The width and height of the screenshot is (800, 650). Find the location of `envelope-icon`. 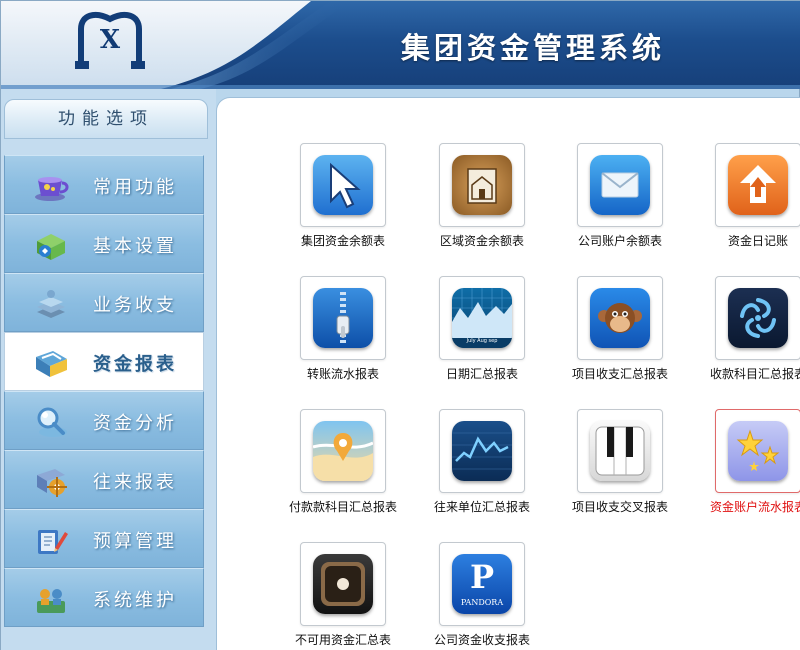

envelope-icon is located at coordinates (620, 185).